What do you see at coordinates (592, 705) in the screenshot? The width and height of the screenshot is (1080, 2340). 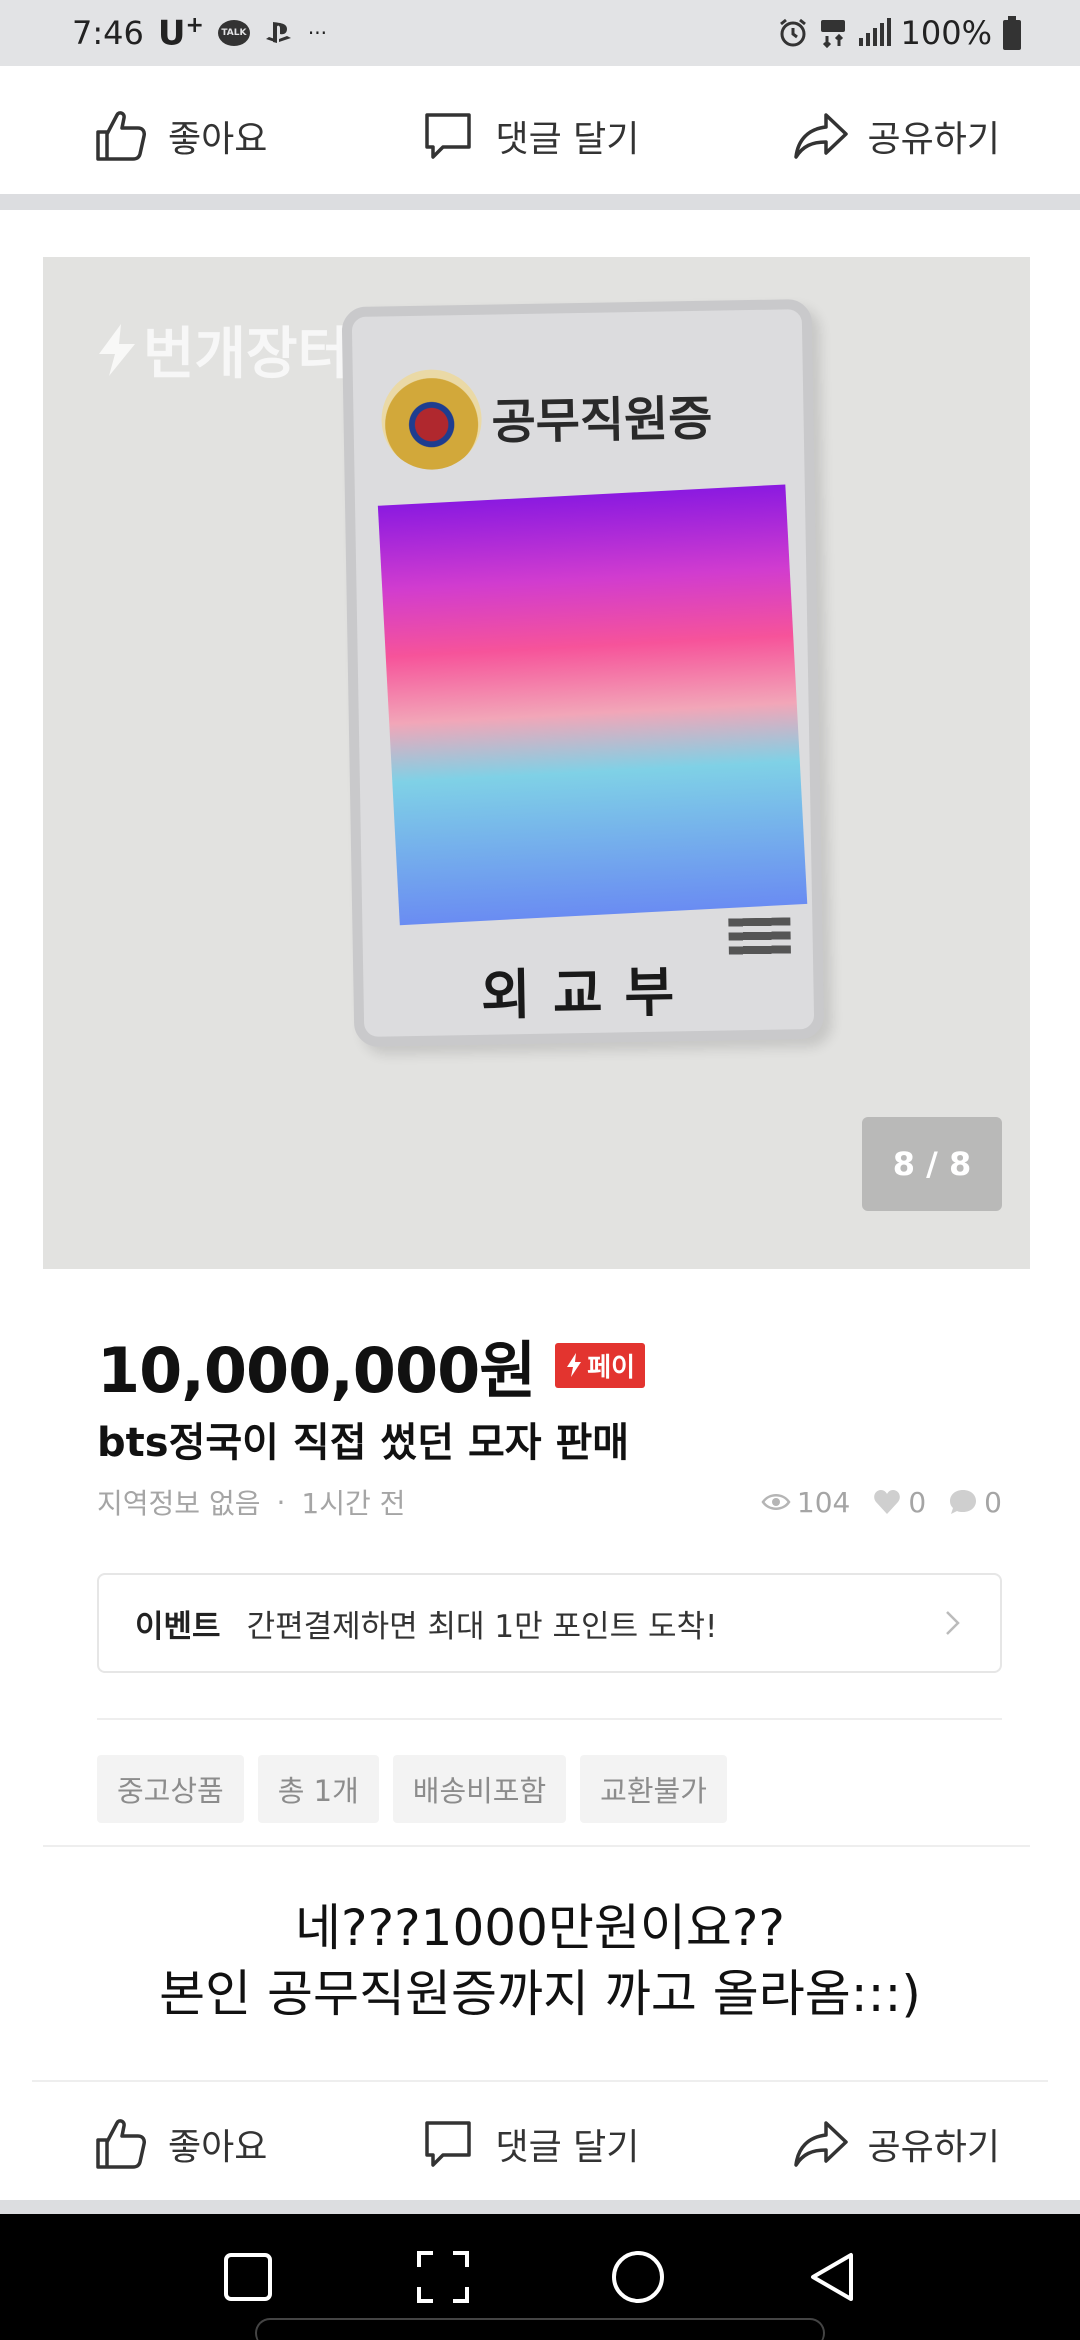 I see `id-card-photo-censored` at bounding box center [592, 705].